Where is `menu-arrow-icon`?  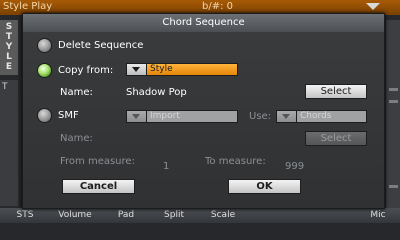
menu-arrow-icon is located at coordinates (373, 6).